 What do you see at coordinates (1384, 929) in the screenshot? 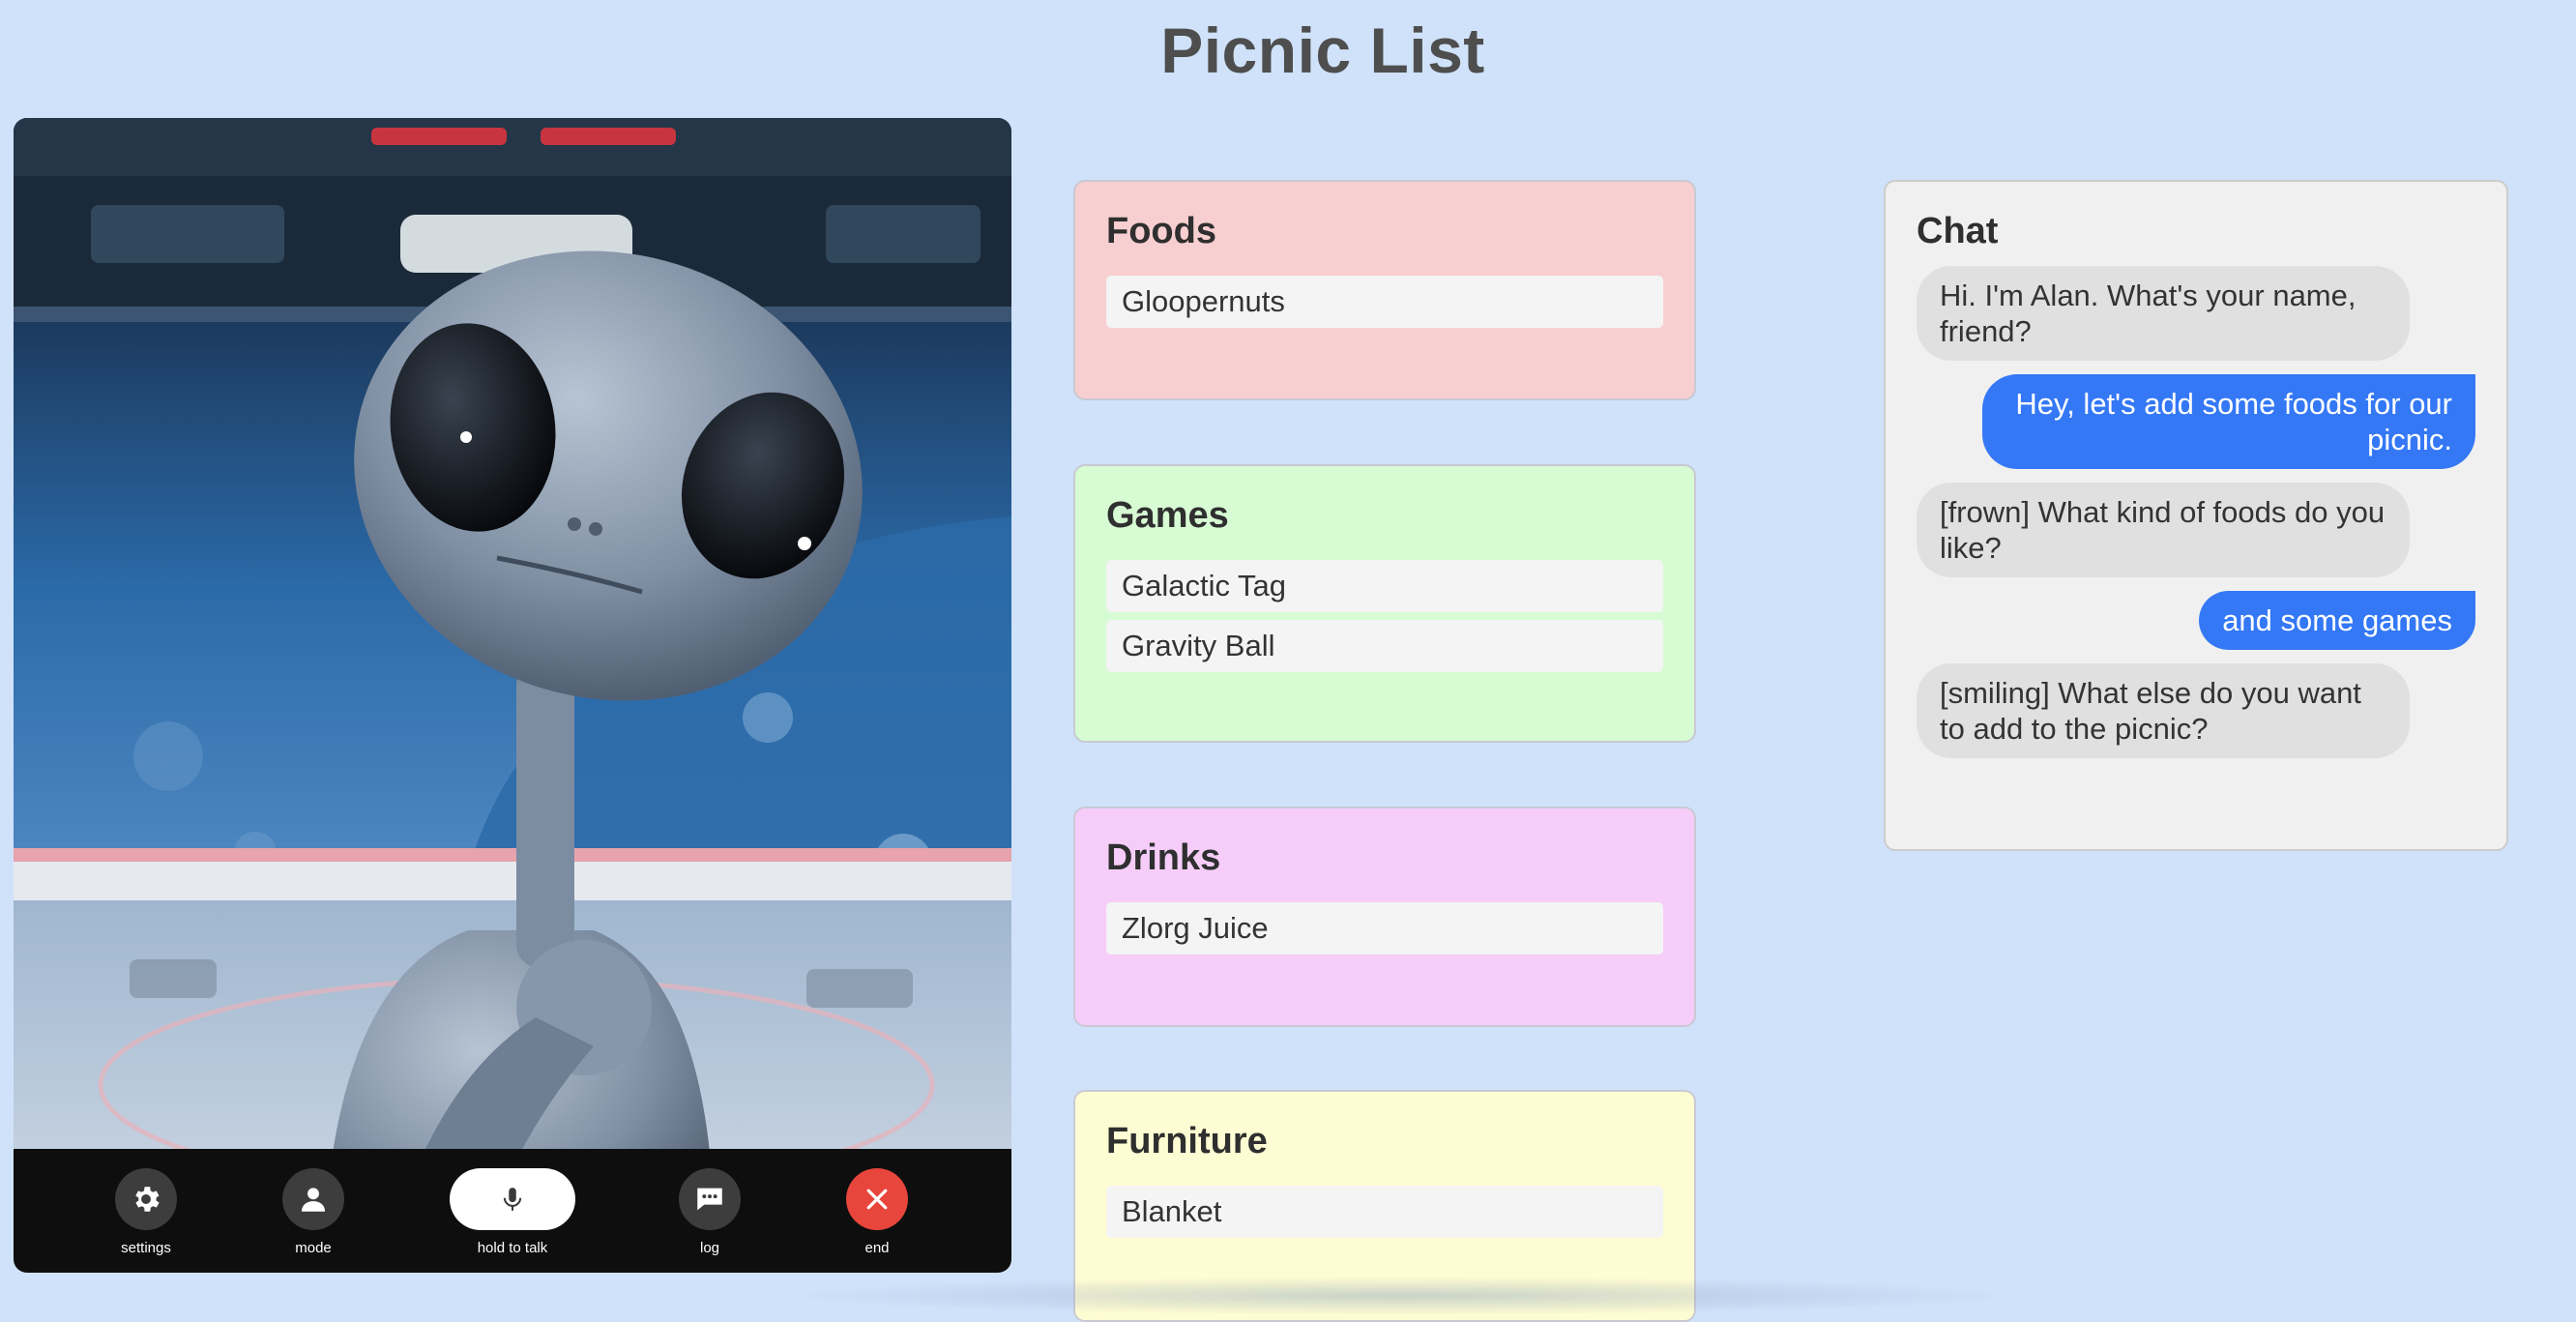
I see `list-item: Zlorg Juice` at bounding box center [1384, 929].